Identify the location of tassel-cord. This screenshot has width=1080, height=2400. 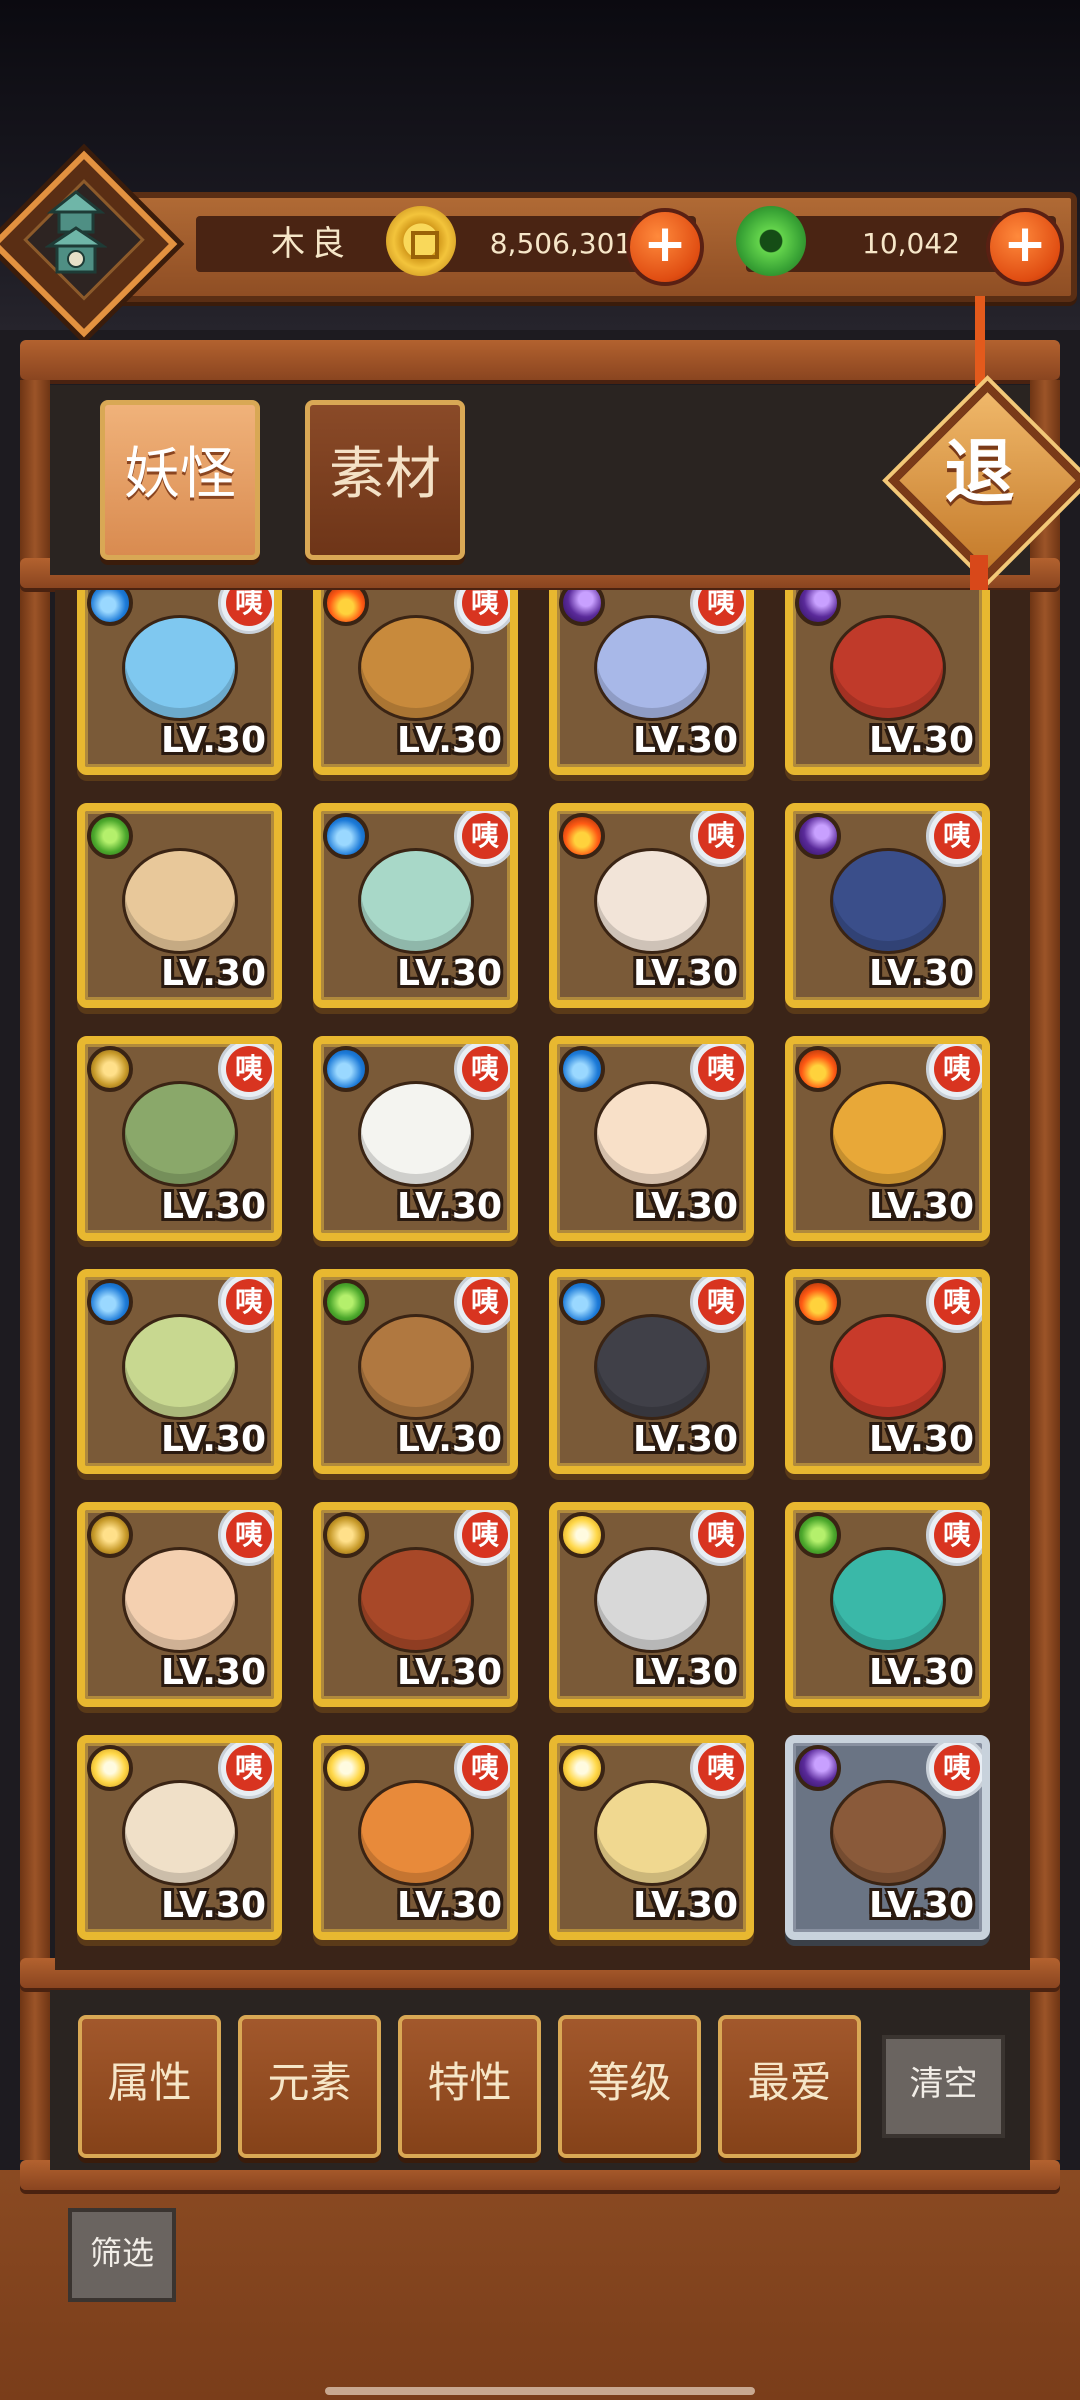
(980, 341).